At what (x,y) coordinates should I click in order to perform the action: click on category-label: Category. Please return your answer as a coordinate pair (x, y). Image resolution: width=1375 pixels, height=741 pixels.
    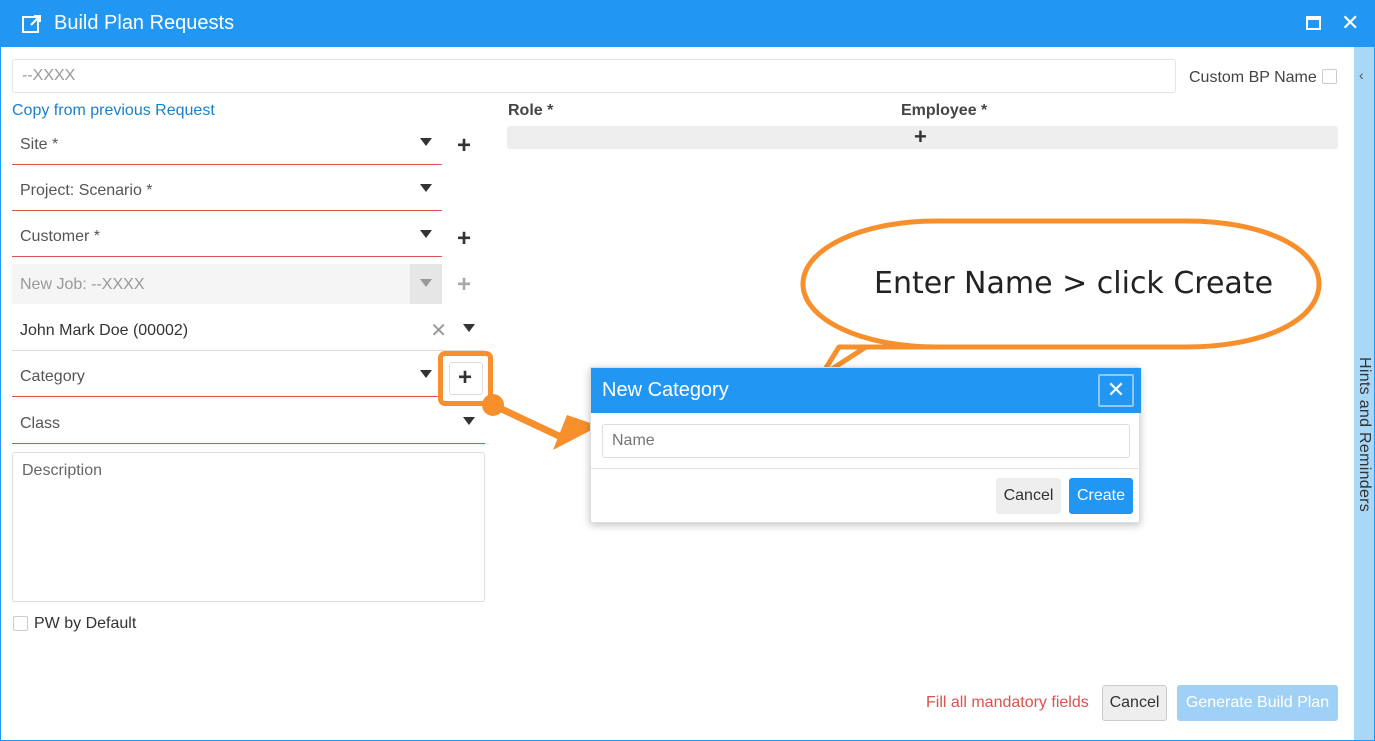
    Looking at the image, I should click on (52, 376).